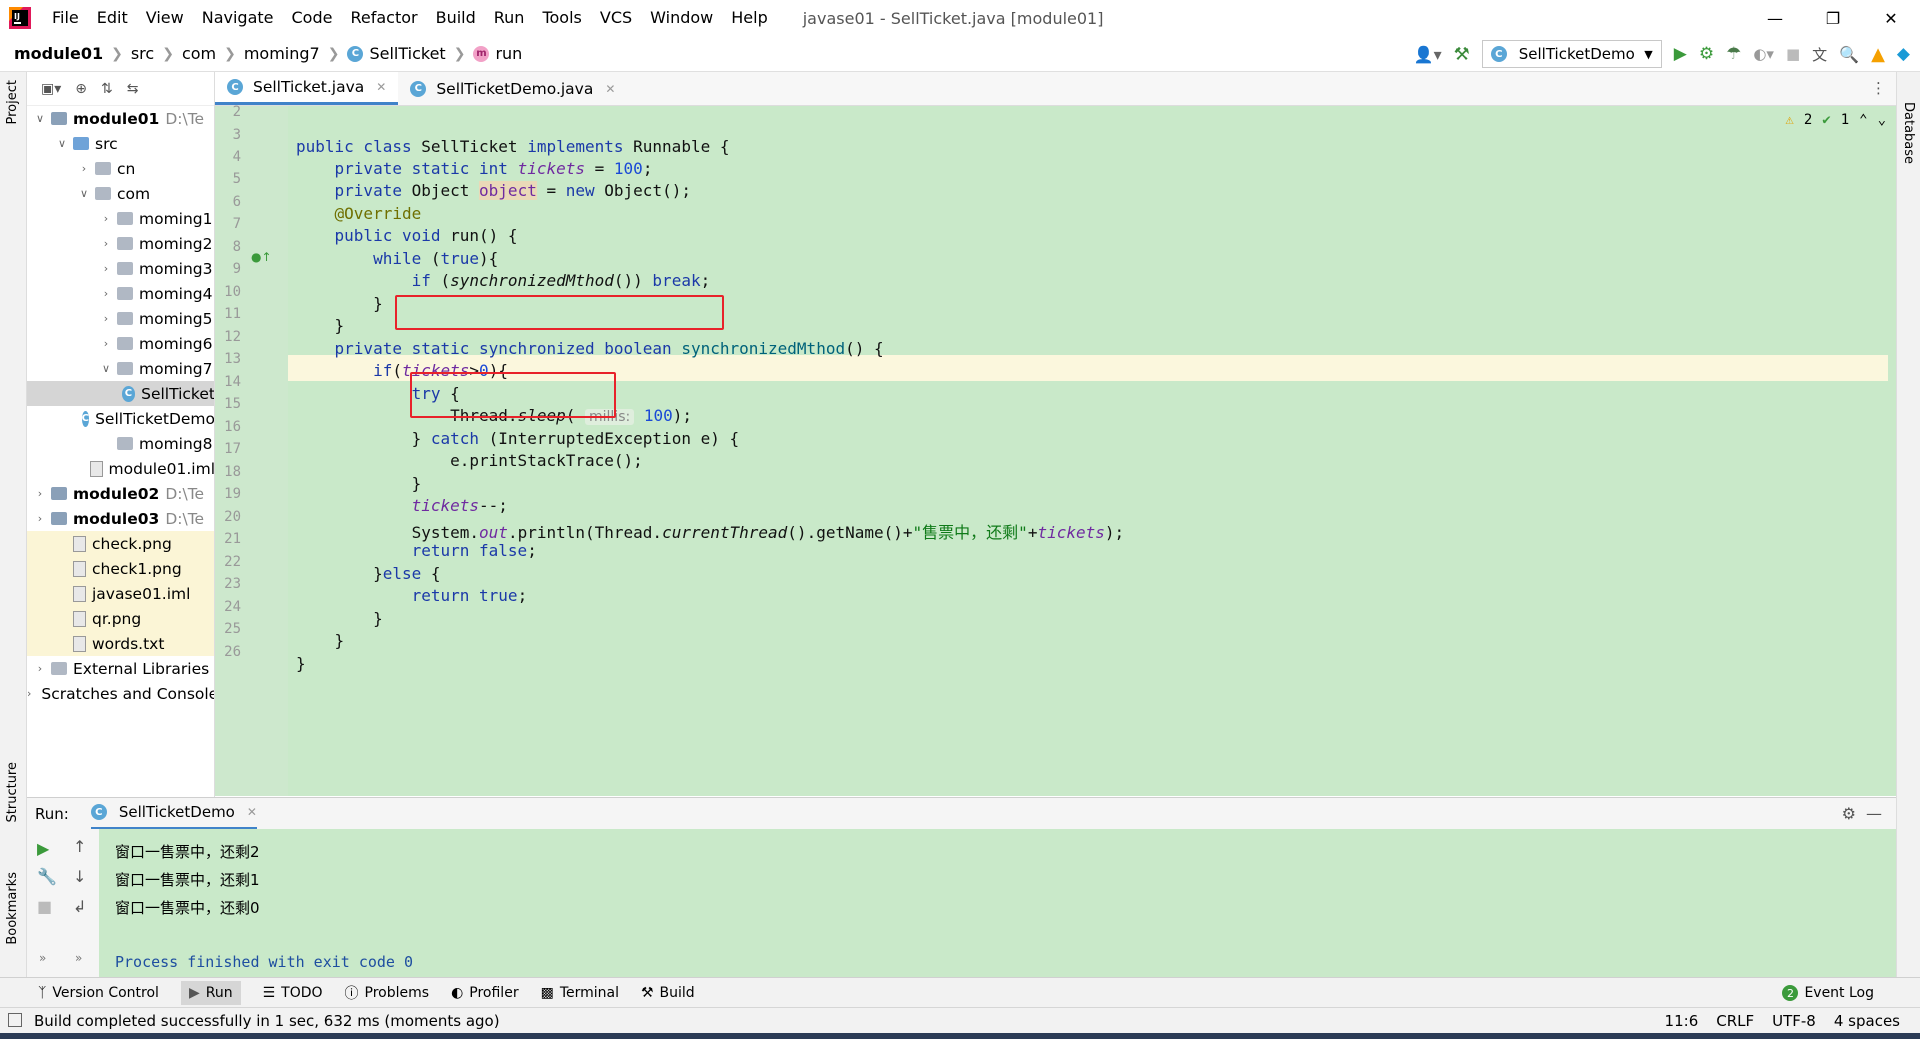  Describe the element at coordinates (120, 218) in the screenshot. I see `tree-item: › moming1` at that location.